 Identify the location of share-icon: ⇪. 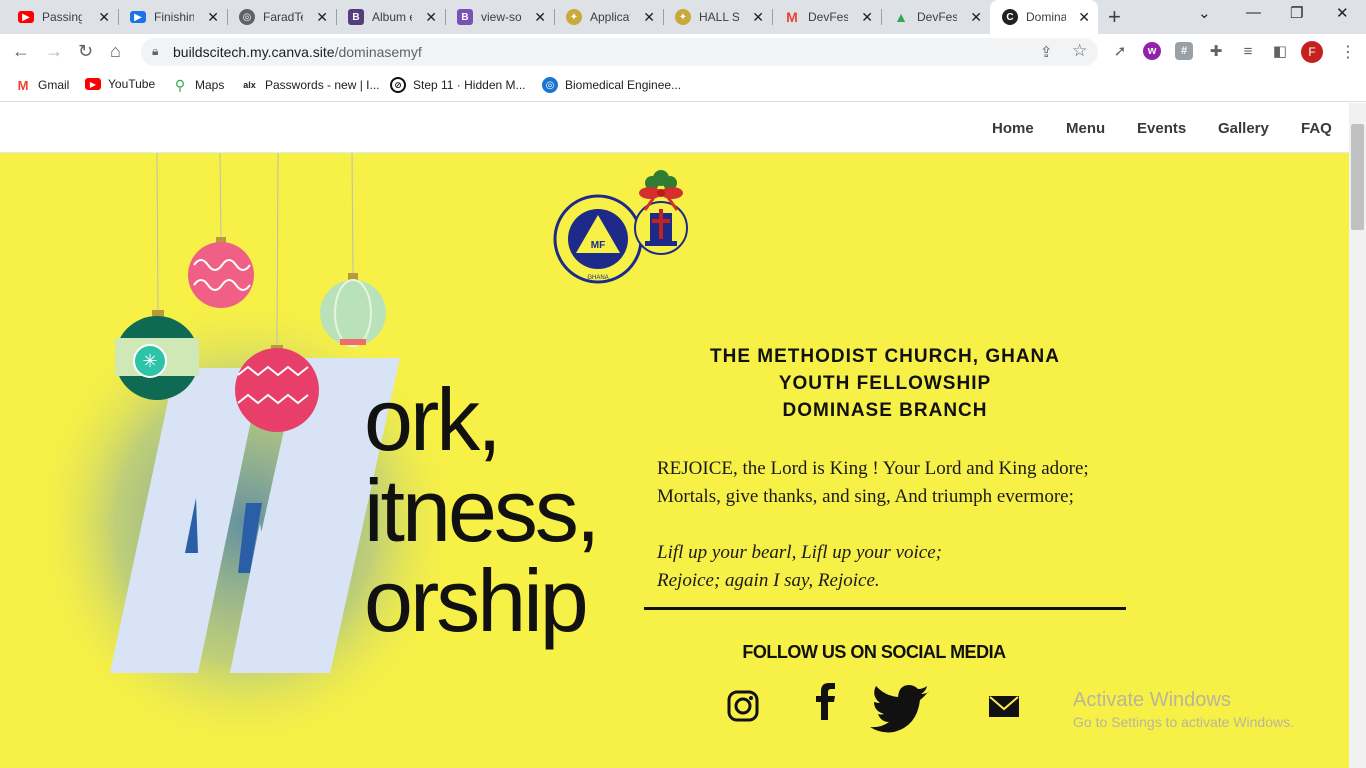
(1046, 52).